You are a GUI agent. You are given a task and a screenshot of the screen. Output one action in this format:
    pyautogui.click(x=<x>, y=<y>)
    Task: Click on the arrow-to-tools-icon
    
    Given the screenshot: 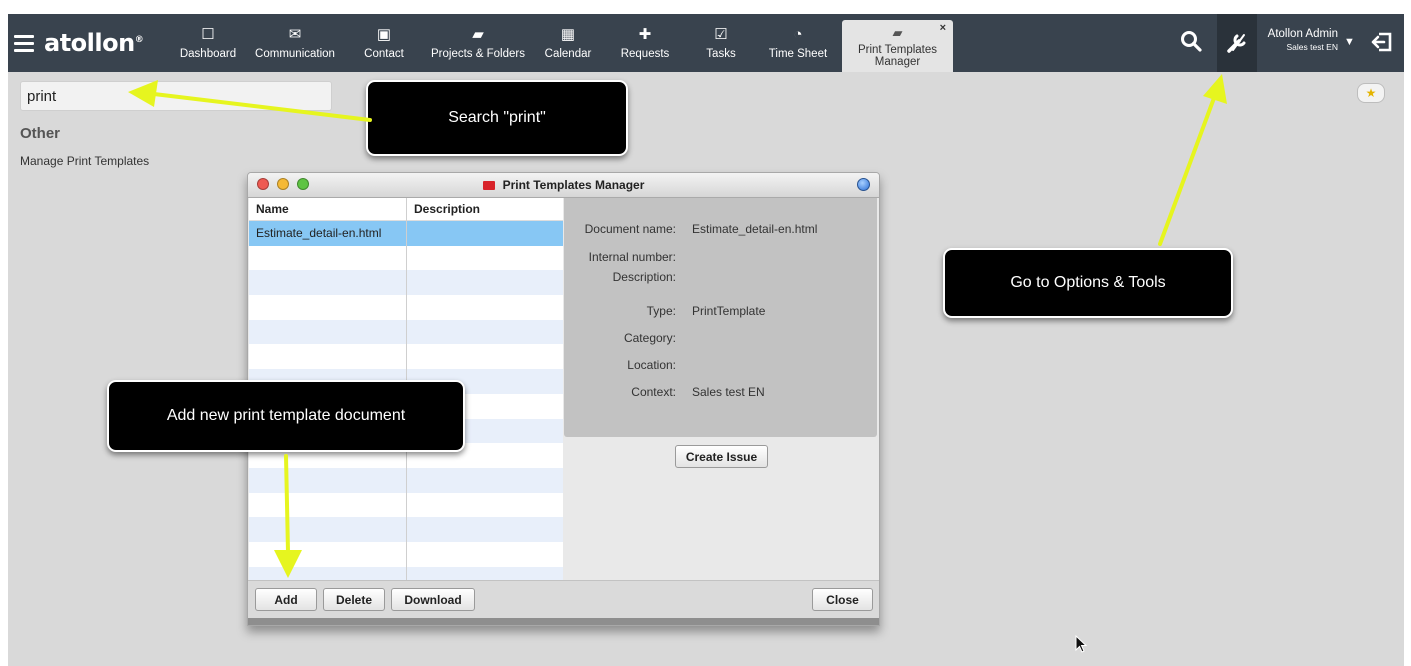 What is the action you would take?
    pyautogui.click(x=1192, y=160)
    